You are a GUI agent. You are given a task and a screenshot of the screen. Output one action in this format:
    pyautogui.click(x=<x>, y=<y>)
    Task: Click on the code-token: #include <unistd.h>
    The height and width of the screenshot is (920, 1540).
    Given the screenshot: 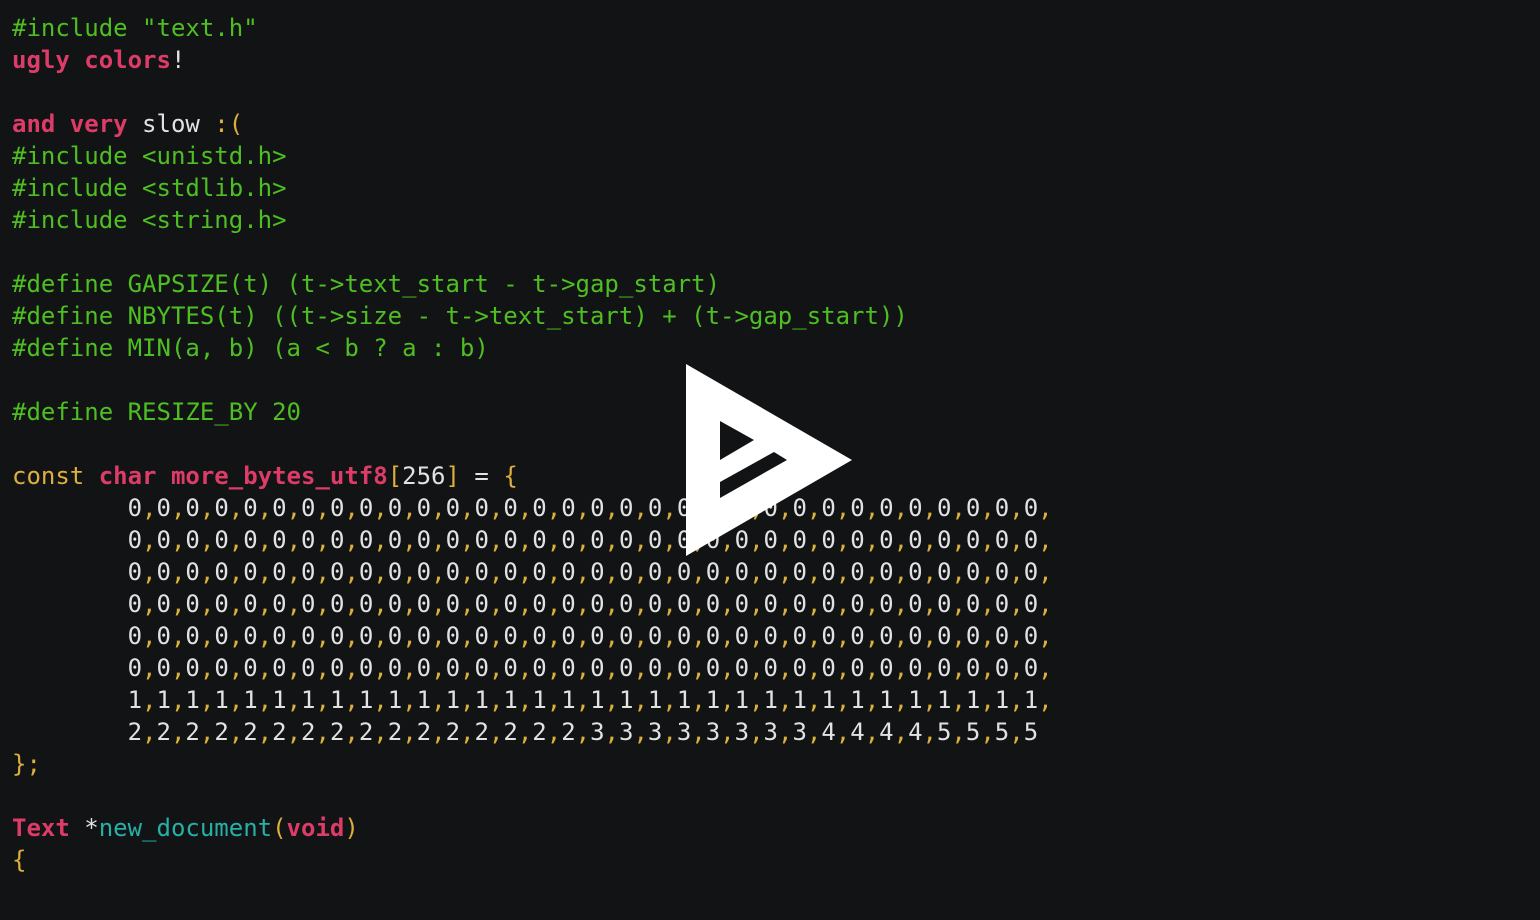 What is the action you would take?
    pyautogui.click(x=149, y=156)
    